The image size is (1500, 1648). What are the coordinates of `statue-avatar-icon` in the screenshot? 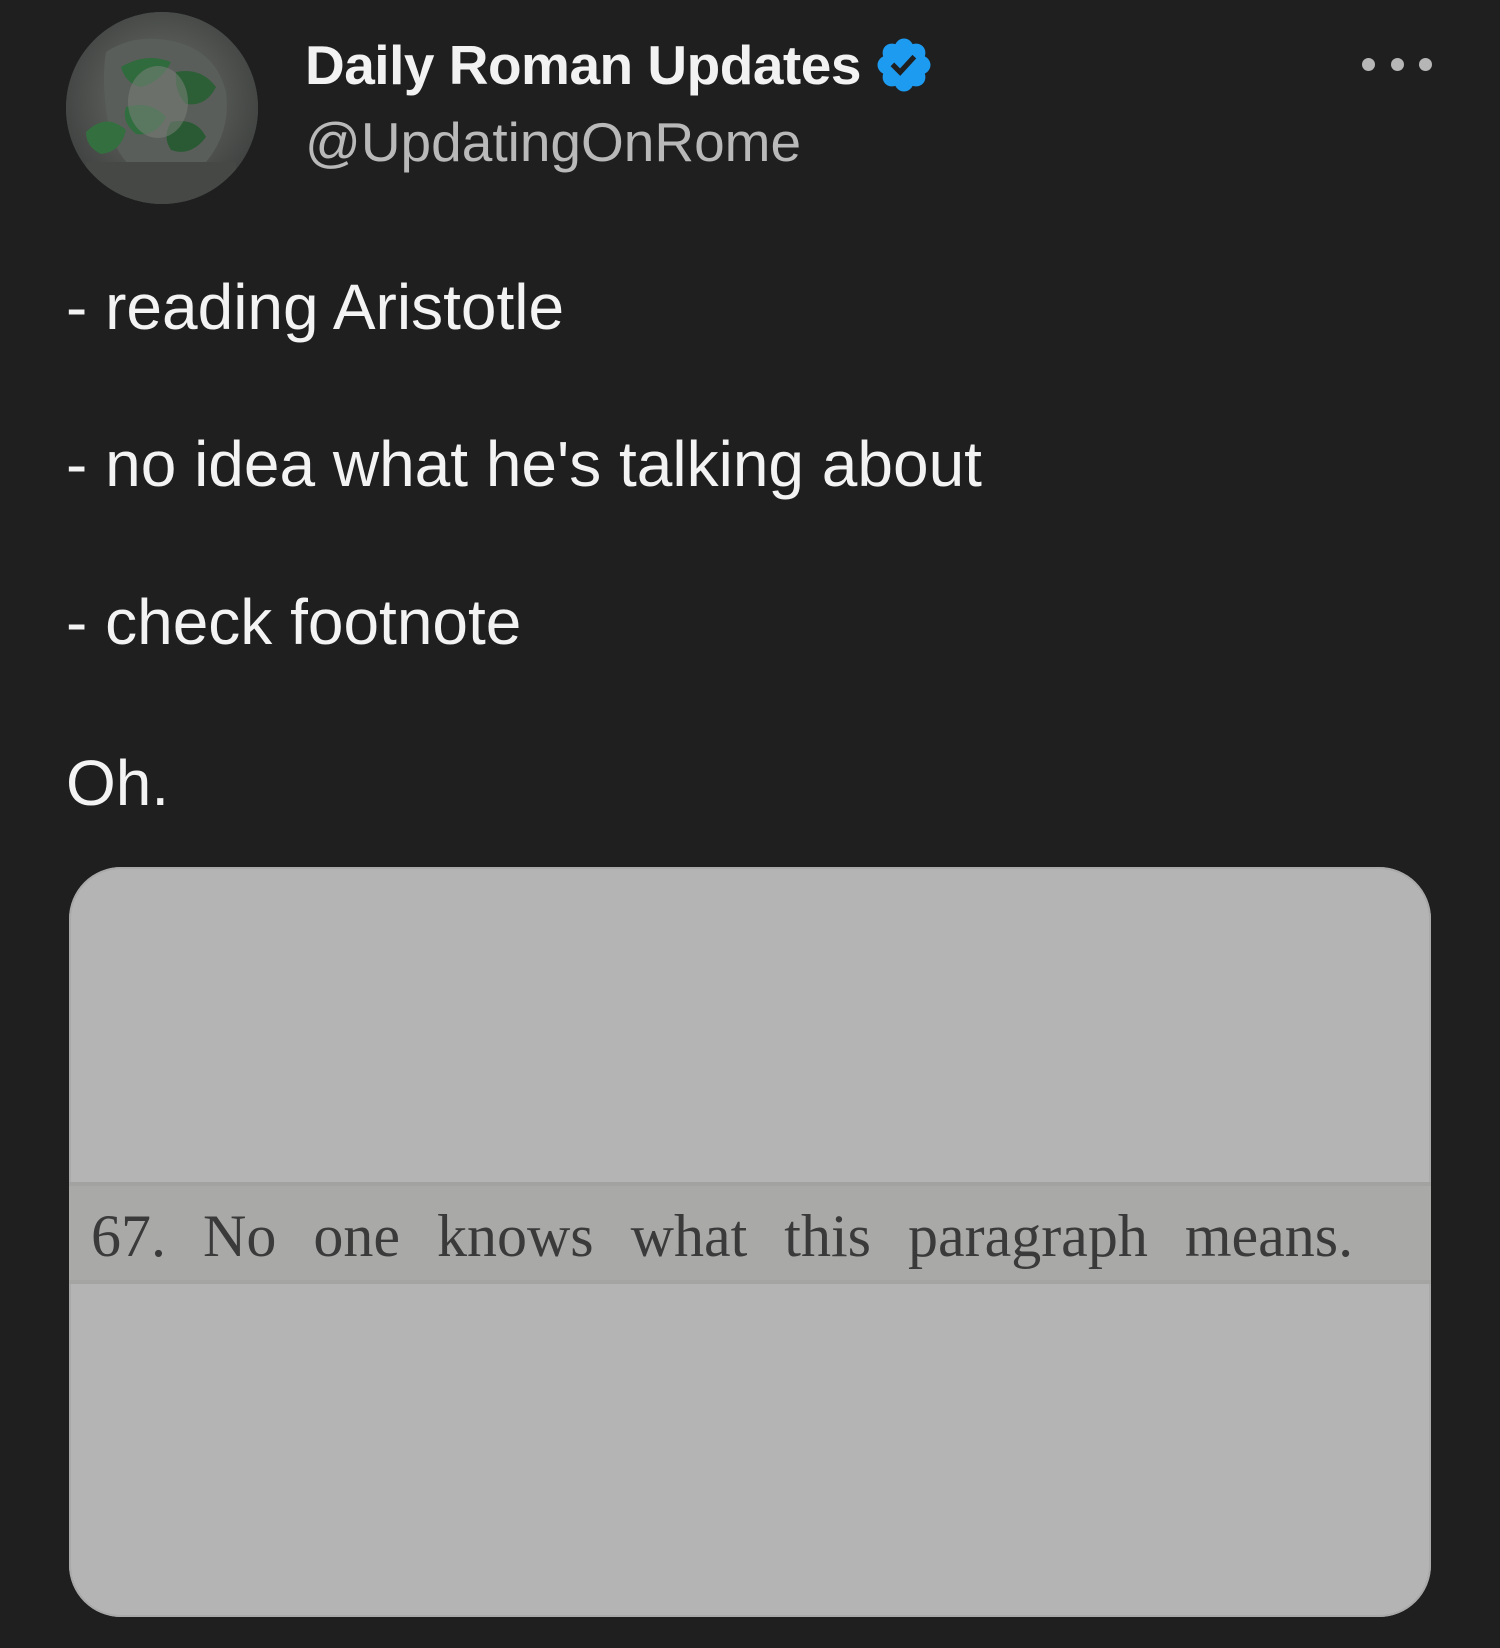 It's located at (162, 108).